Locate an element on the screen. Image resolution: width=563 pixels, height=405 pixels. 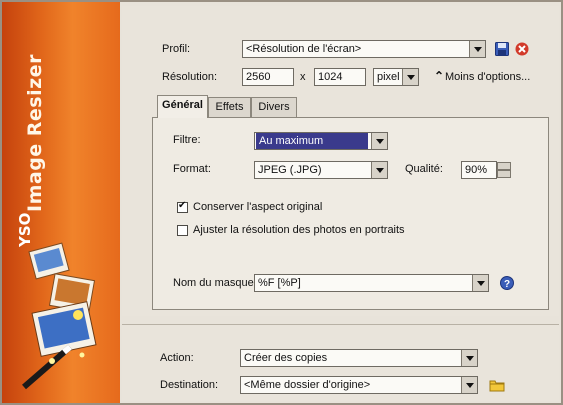
action-select: Créer des copies is located at coordinates (359, 358).